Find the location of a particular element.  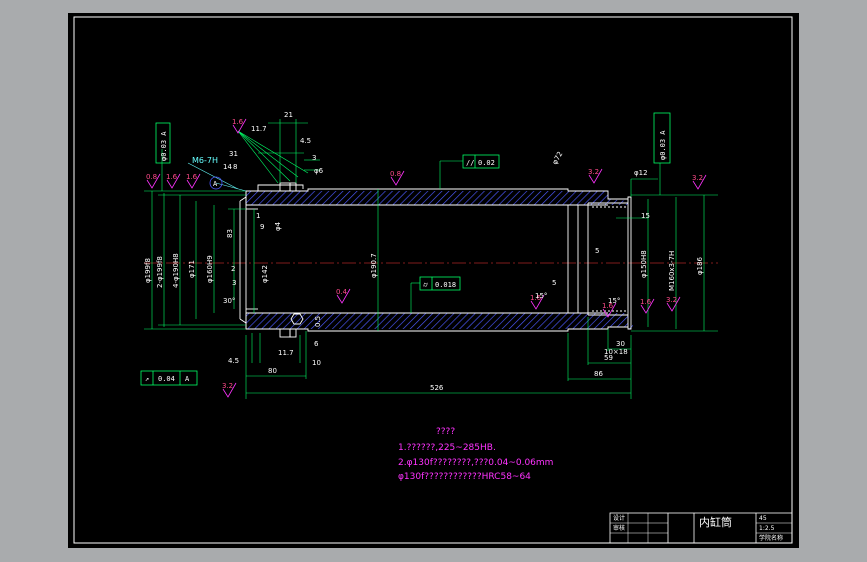

dim-d12: φ12 is located at coordinates (641, 173).